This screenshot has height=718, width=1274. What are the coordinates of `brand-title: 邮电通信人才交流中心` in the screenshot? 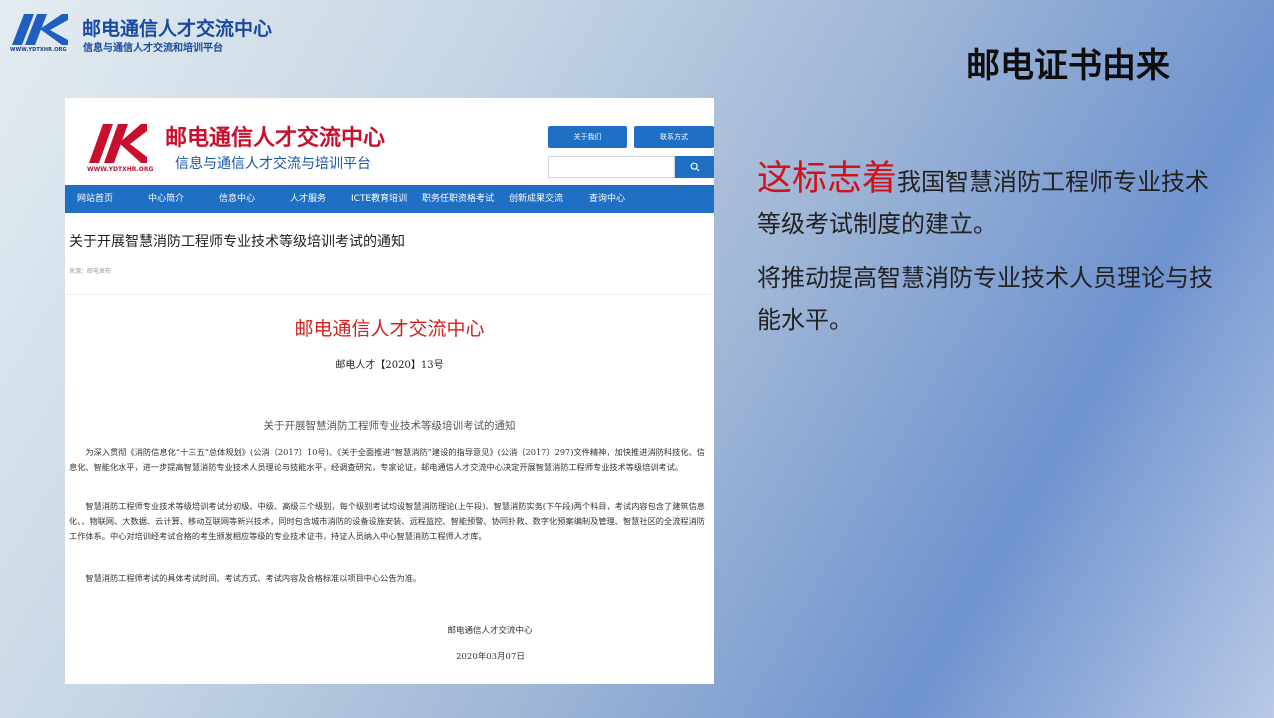 It's located at (177, 29).